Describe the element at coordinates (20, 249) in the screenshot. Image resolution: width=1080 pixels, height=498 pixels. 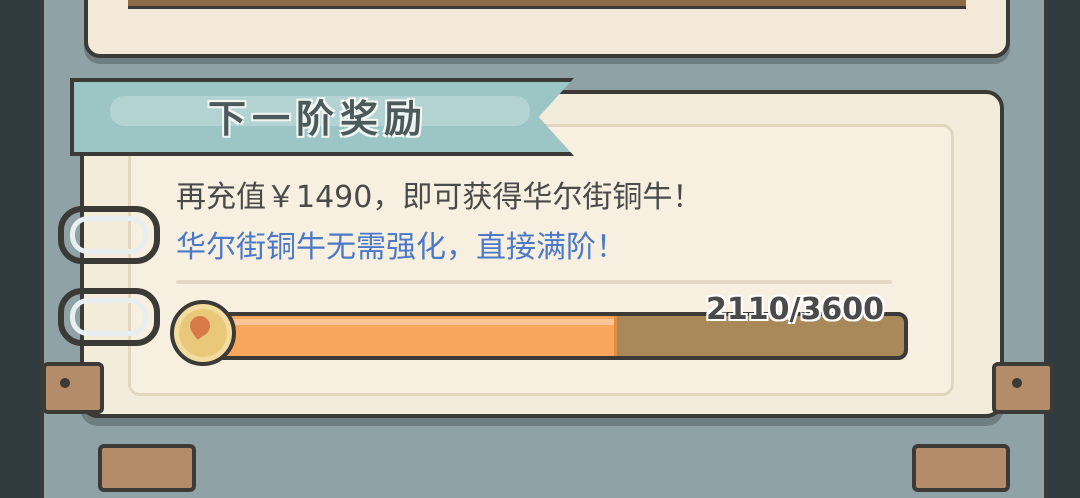
I see `background-left` at that location.